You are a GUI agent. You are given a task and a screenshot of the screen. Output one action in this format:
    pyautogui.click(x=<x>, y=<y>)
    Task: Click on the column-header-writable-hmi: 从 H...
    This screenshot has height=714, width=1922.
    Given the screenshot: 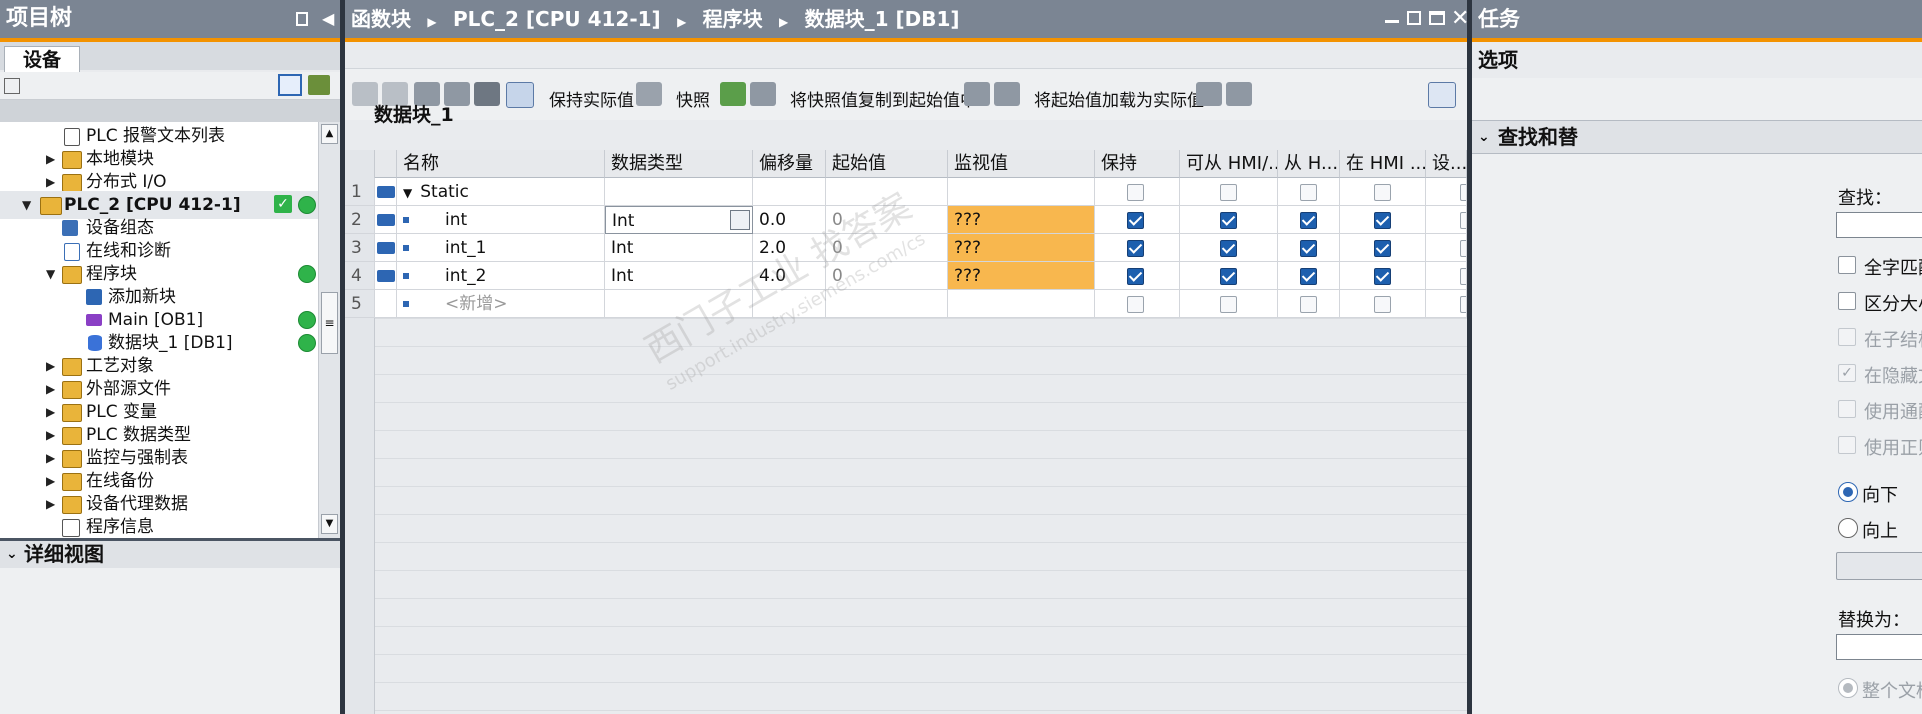 What is the action you would take?
    pyautogui.click(x=1309, y=164)
    